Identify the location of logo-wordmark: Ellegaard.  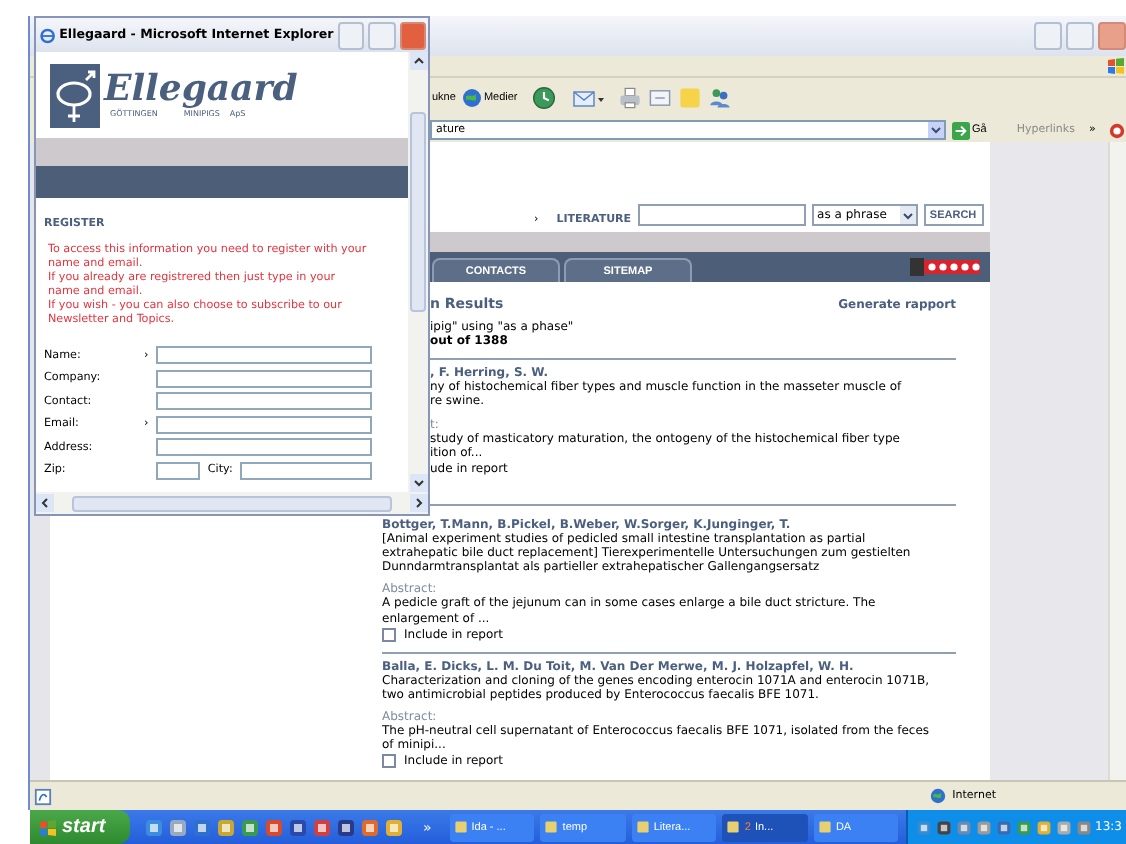
(201, 90).